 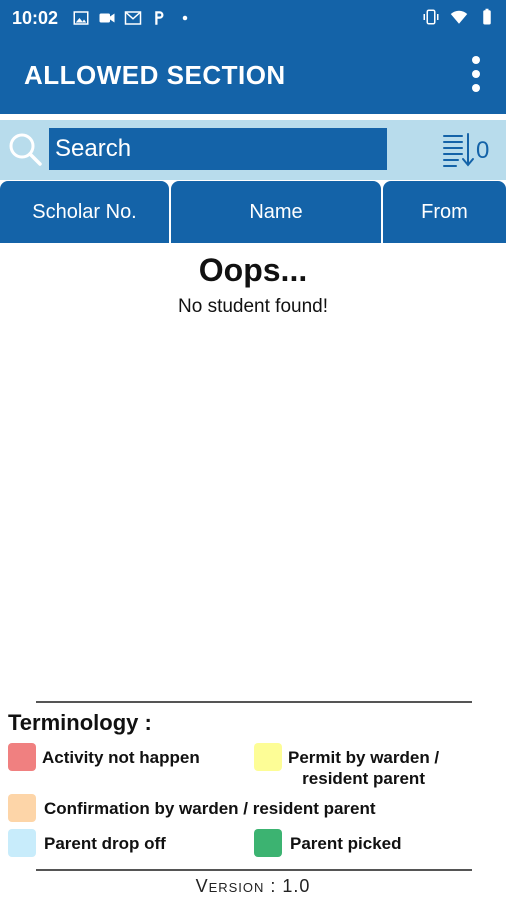 I want to click on legend-label: Activity not happen, so click(x=121, y=757).